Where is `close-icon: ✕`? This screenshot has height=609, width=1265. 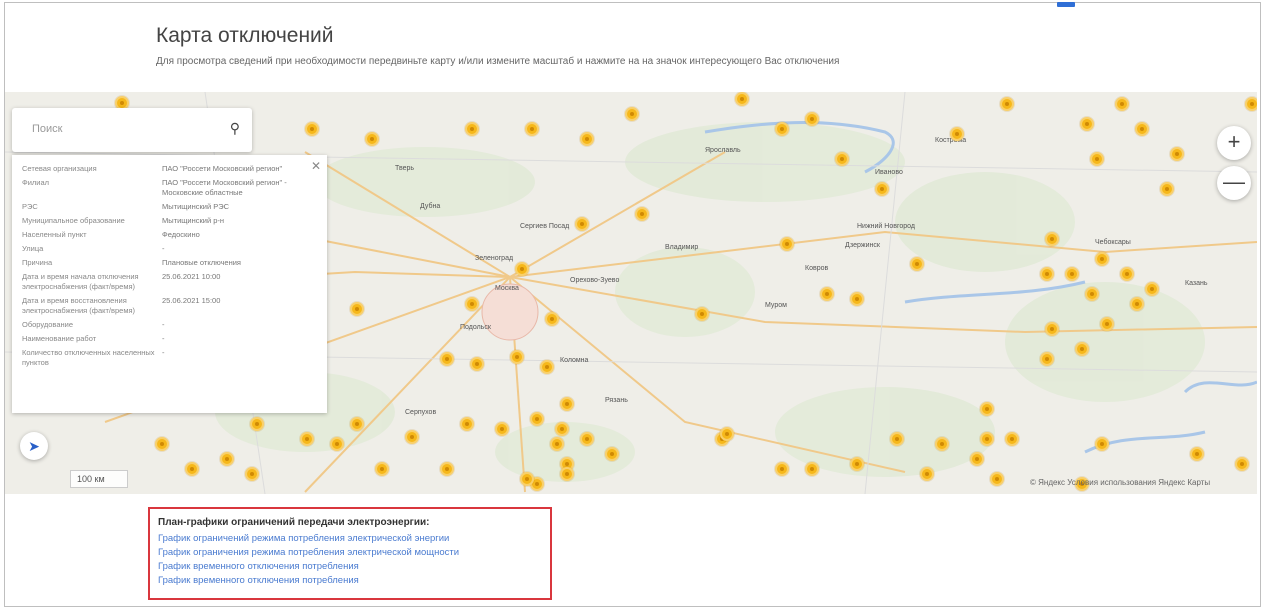 close-icon: ✕ is located at coordinates (316, 166).